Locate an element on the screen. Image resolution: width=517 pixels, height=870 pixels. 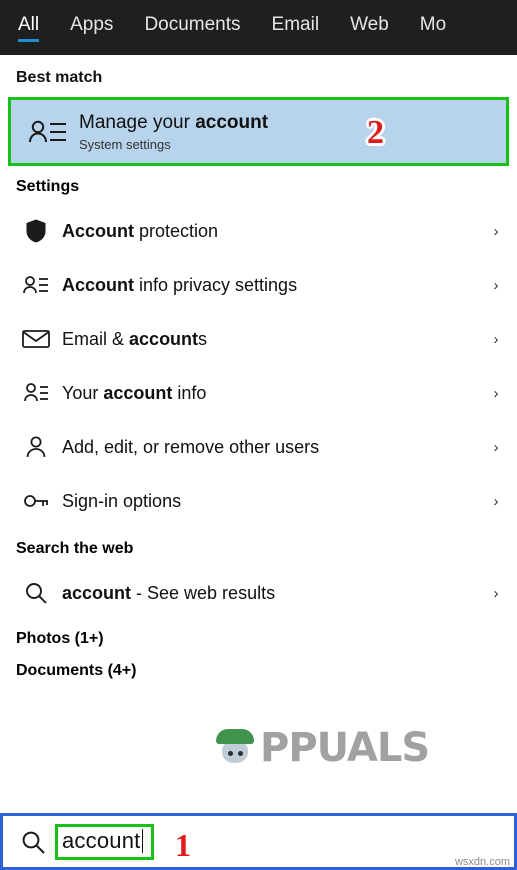
settings-row-email-accounts: Email & accounts › is located at coordinates (258, 339).